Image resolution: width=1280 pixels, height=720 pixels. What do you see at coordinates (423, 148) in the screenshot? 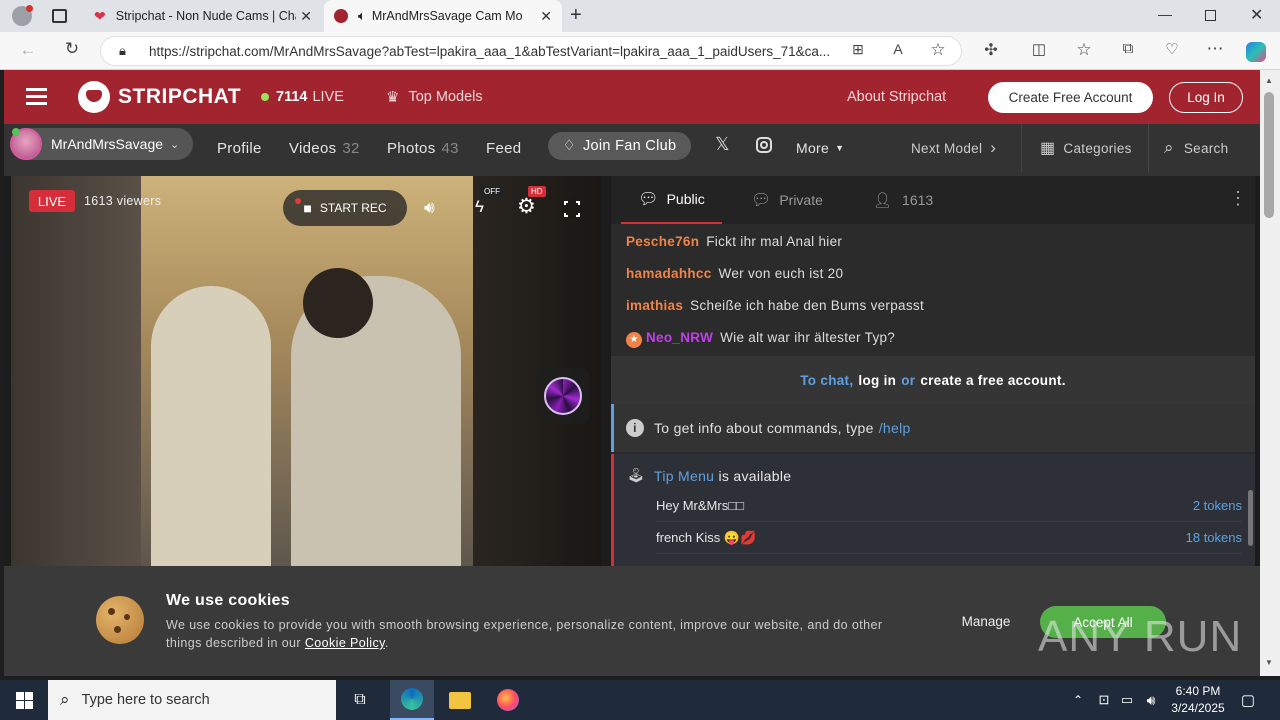
I see `photos-tab: Photos 43` at bounding box center [423, 148].